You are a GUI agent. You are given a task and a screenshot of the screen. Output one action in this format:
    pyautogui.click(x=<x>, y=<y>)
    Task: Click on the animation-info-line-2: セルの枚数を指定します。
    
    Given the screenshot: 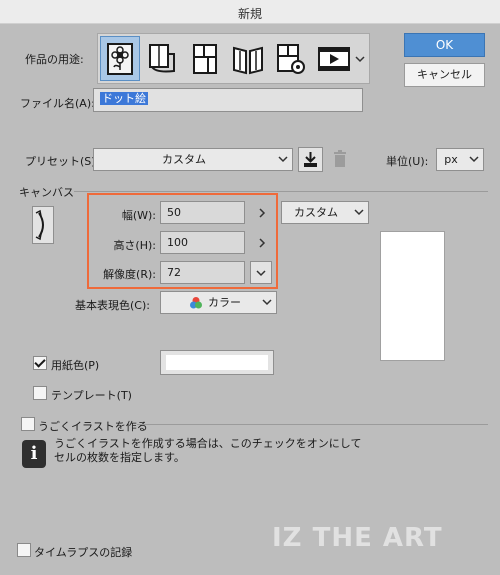 What is the action you would take?
    pyautogui.click(x=119, y=457)
    